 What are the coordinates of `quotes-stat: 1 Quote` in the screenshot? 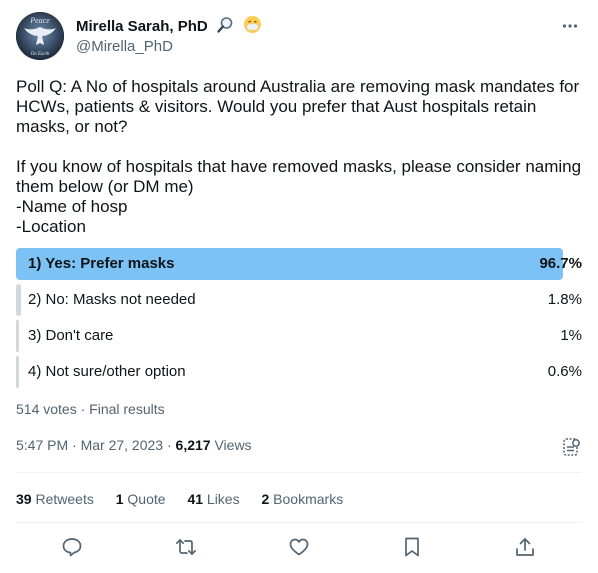 It's located at (141, 499).